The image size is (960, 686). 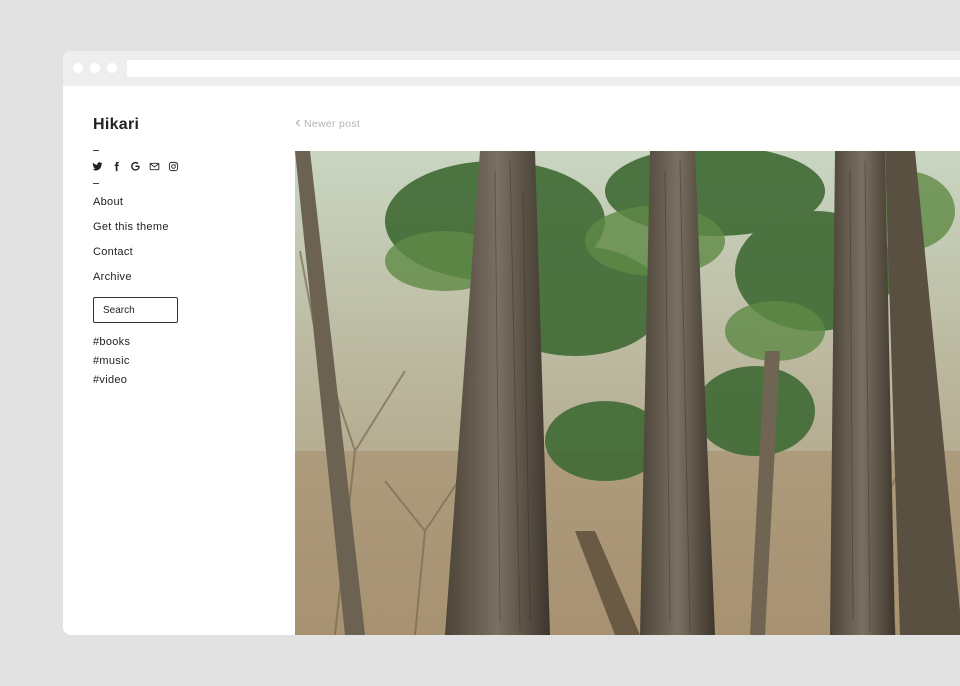 I want to click on newer-post-link: Newer post, so click(x=327, y=124).